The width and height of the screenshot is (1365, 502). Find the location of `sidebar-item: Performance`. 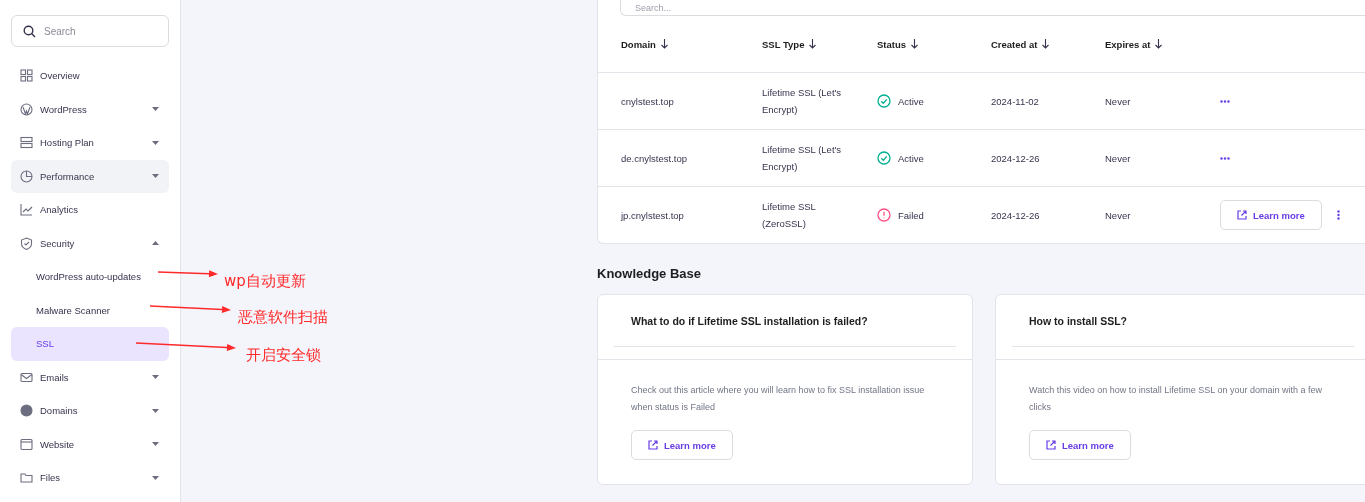

sidebar-item: Performance is located at coordinates (90, 176).